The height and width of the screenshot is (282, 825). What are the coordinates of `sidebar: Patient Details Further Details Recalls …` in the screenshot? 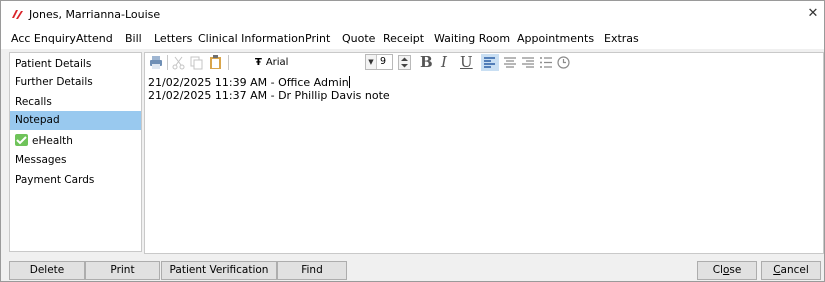 It's located at (75, 152).